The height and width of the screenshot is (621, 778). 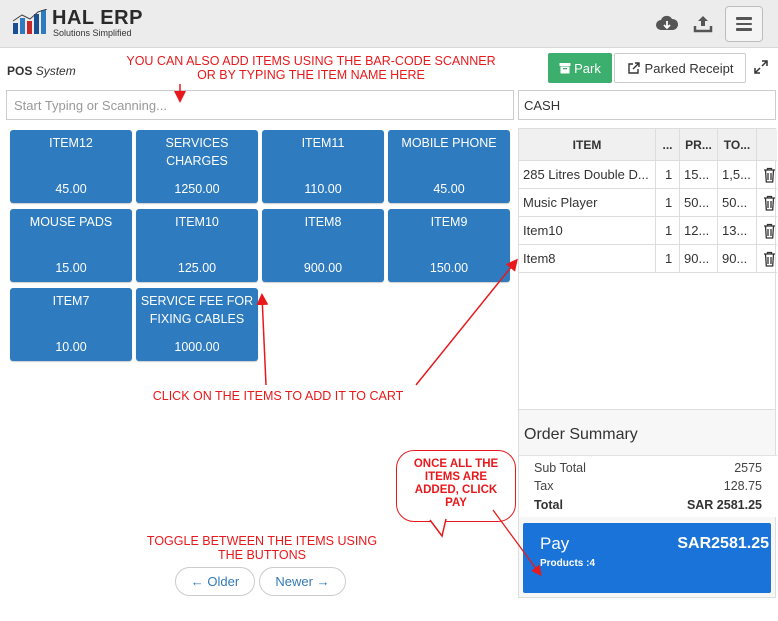 What do you see at coordinates (92, 33) in the screenshot?
I see `logo-subtitle: Solutions Simplified` at bounding box center [92, 33].